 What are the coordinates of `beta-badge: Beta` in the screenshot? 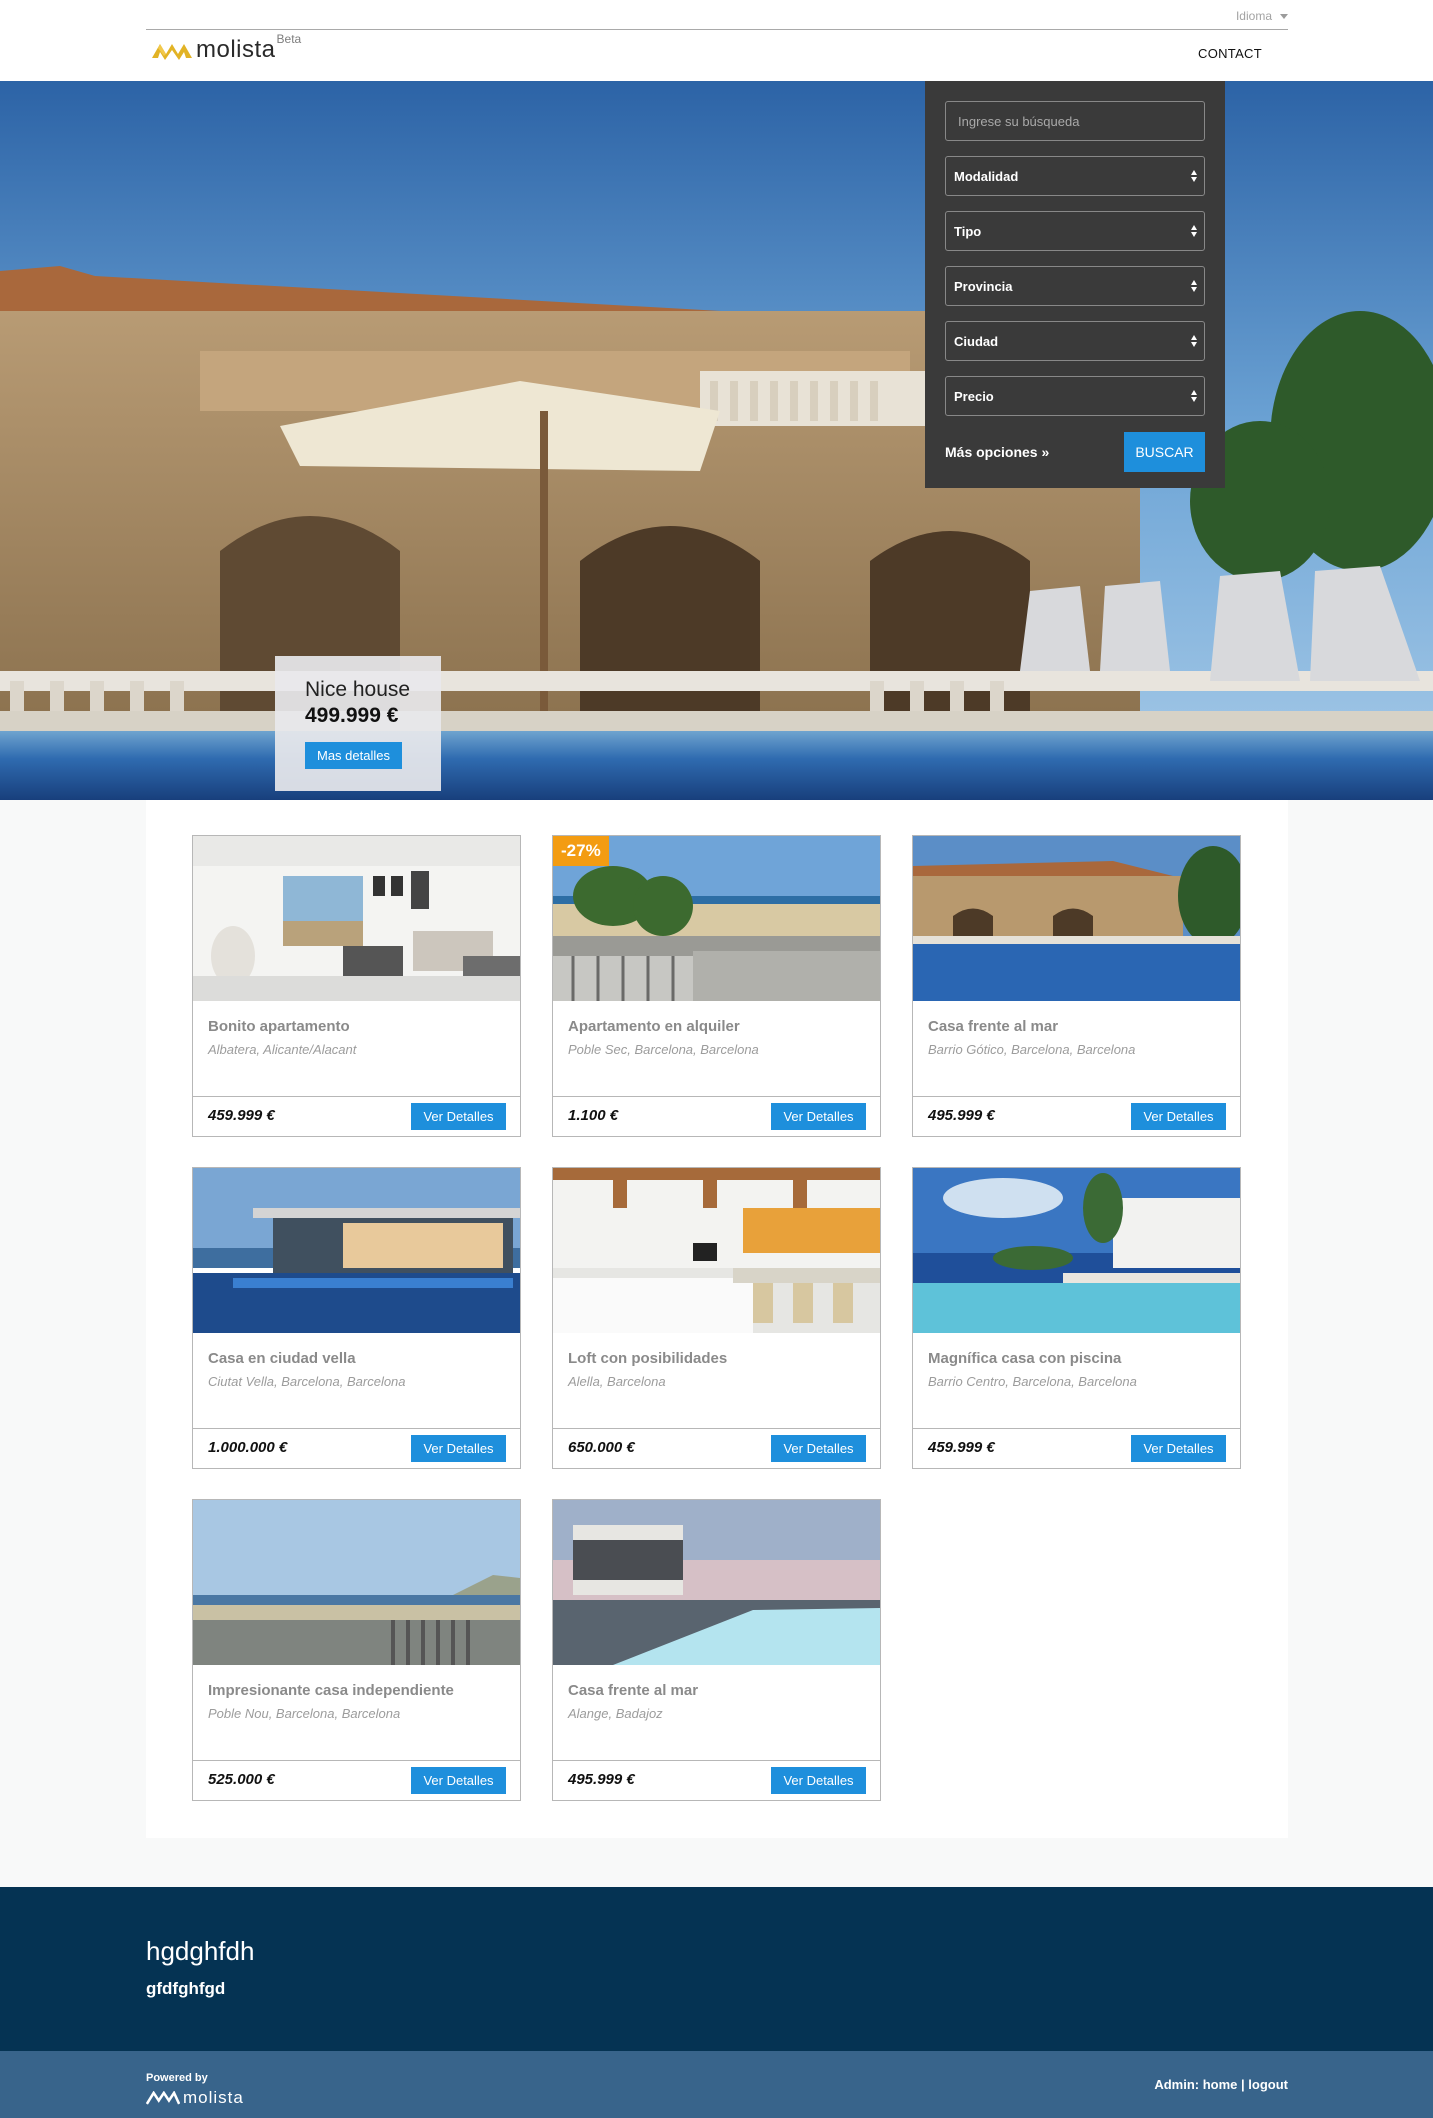 It's located at (289, 39).